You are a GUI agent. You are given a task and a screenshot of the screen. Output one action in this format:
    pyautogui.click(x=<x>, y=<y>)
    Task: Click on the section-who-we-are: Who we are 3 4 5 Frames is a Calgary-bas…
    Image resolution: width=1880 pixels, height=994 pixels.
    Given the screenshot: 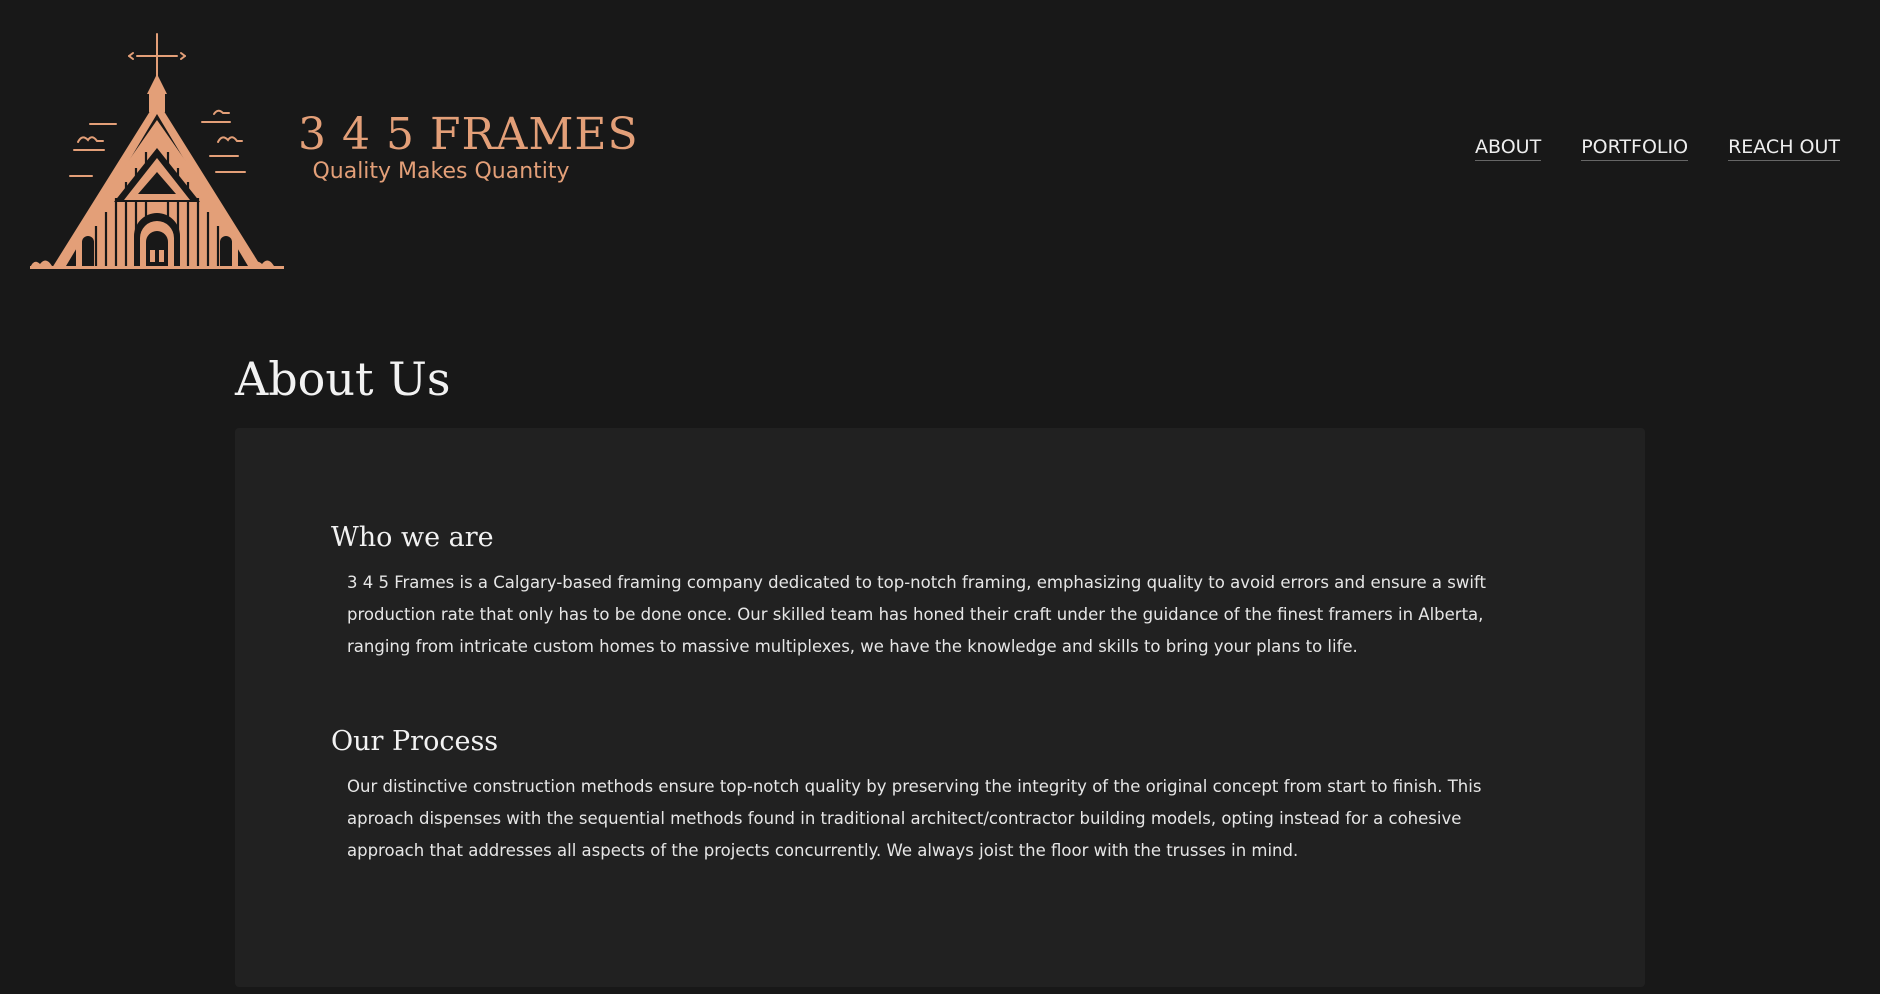 What is the action you would take?
    pyautogui.click(x=931, y=592)
    